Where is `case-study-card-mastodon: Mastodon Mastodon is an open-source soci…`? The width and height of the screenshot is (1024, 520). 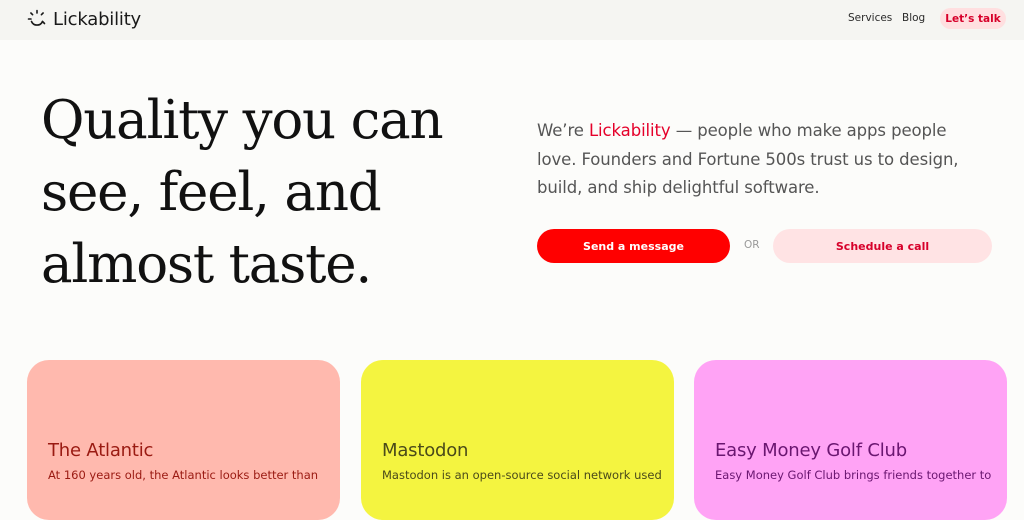 case-study-card-mastodon: Mastodon Mastodon is an open-source soci… is located at coordinates (517, 440).